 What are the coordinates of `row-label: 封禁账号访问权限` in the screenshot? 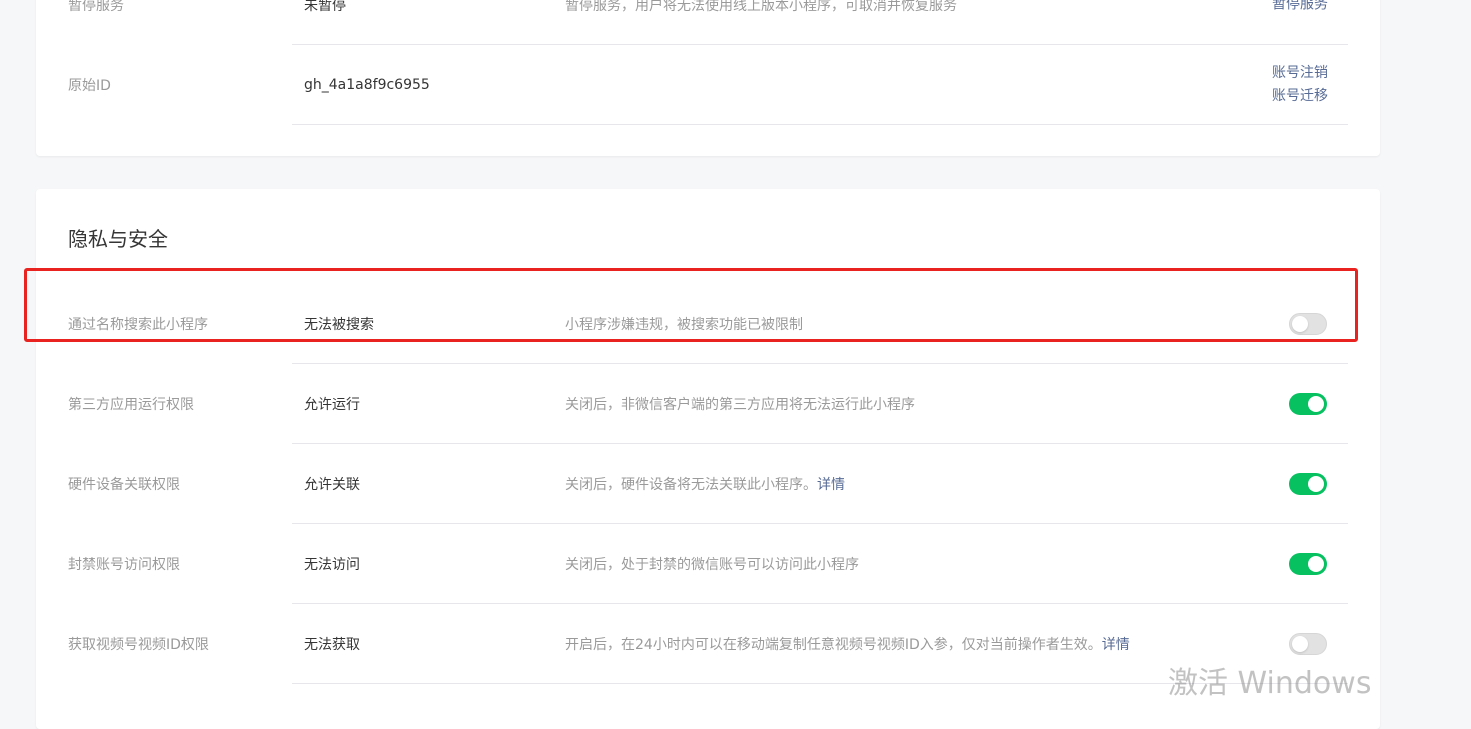 It's located at (124, 565).